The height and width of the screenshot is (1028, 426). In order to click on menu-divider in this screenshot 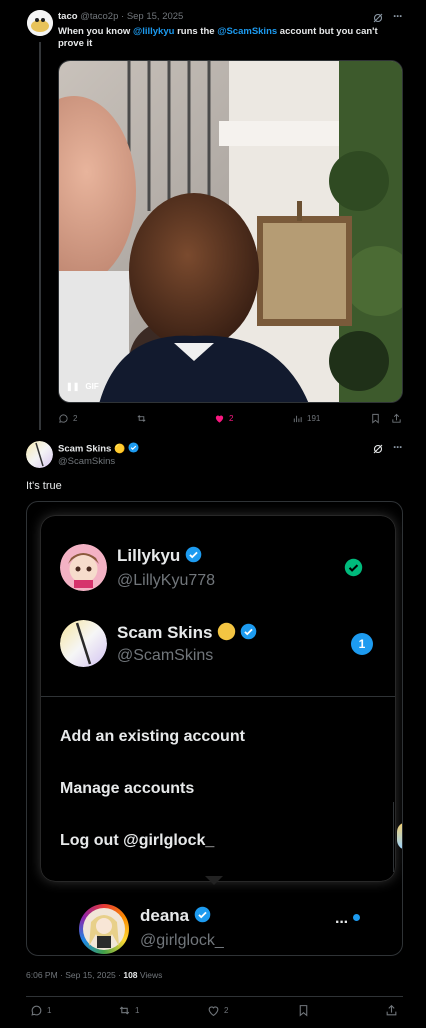, I will do `click(218, 696)`.